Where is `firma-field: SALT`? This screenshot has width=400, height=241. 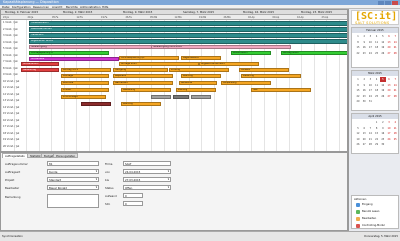
firma-field: SALT is located at coordinates (147, 163).